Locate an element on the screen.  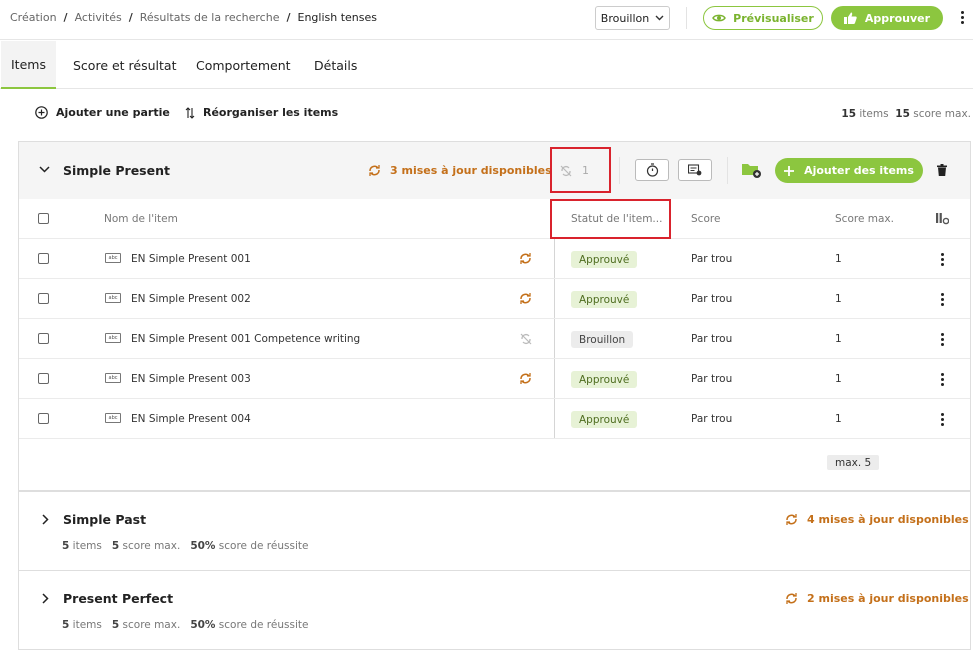
breadcrumb-current: English tenses is located at coordinates (337, 17).